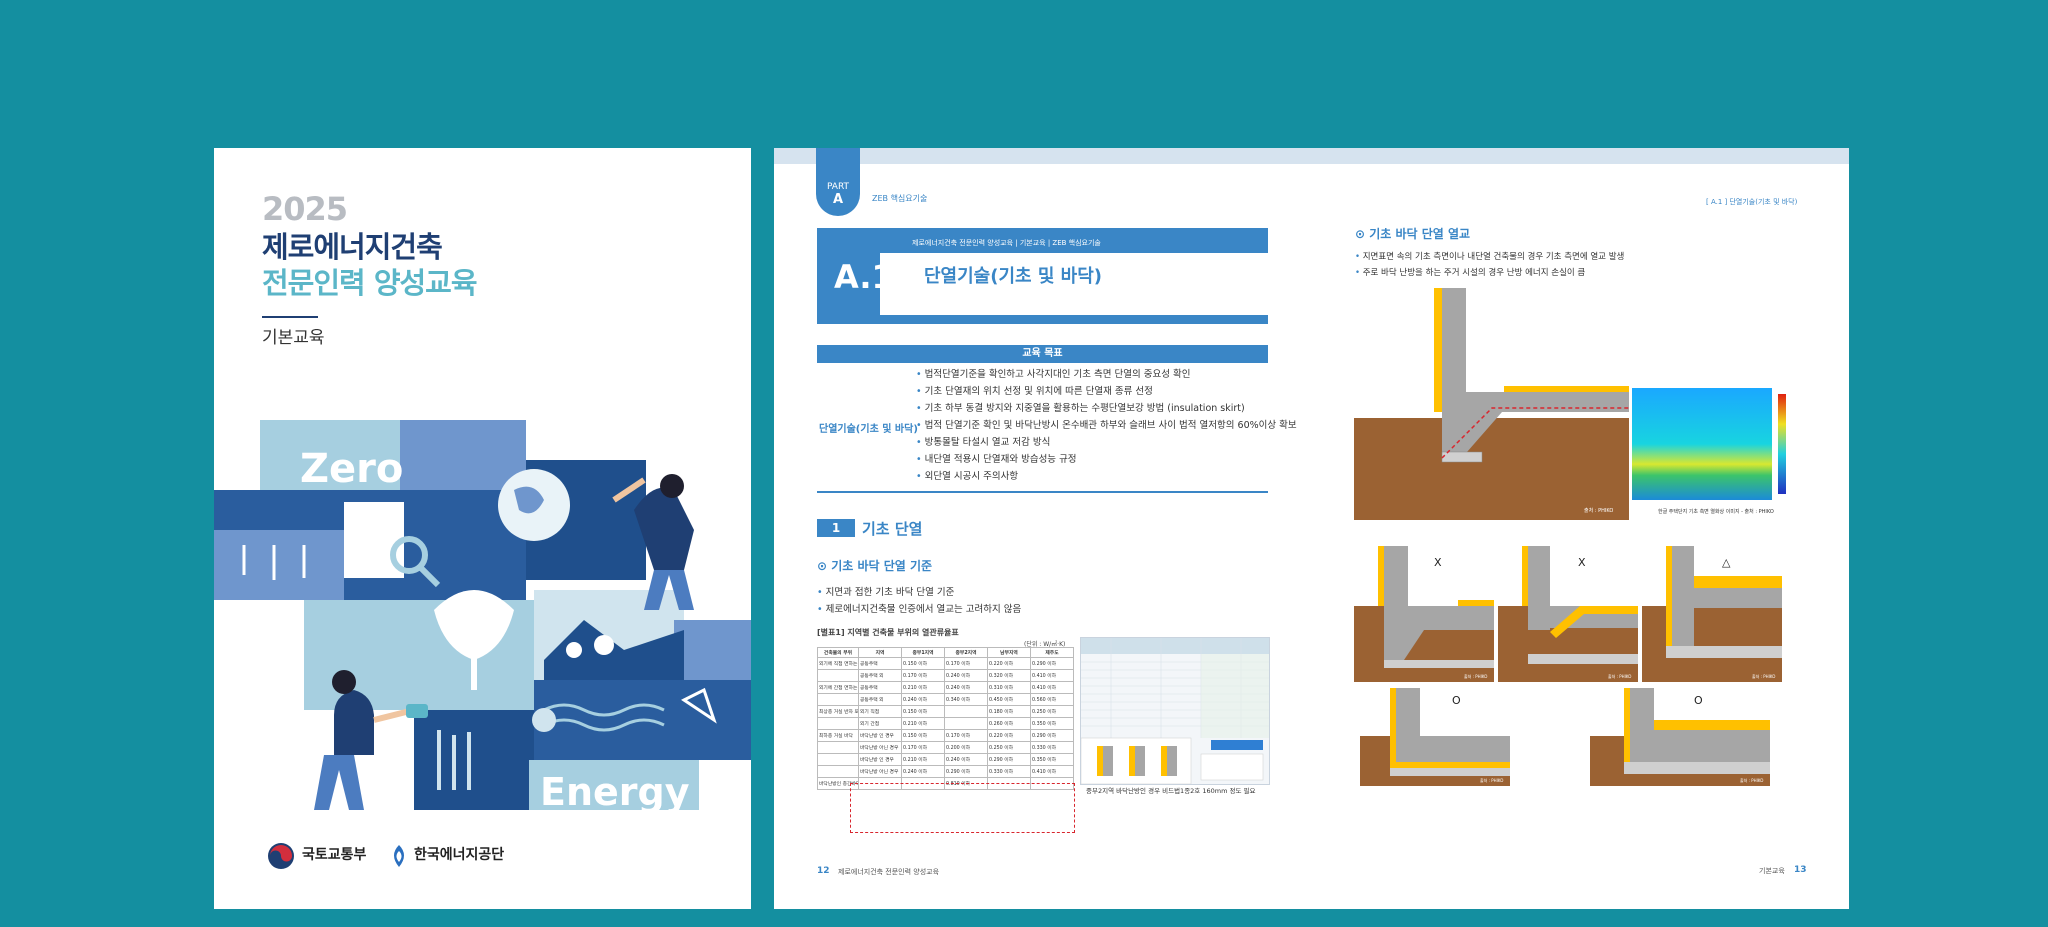 This screenshot has width=2048, height=927. I want to click on cover-rule, so click(290, 317).